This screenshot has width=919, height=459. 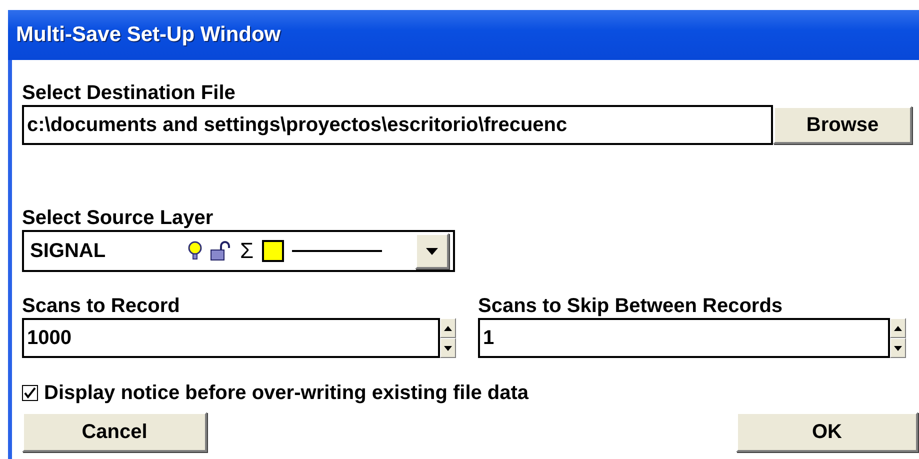 What do you see at coordinates (231, 338) in the screenshot?
I see `scans-to-record-field: 1000` at bounding box center [231, 338].